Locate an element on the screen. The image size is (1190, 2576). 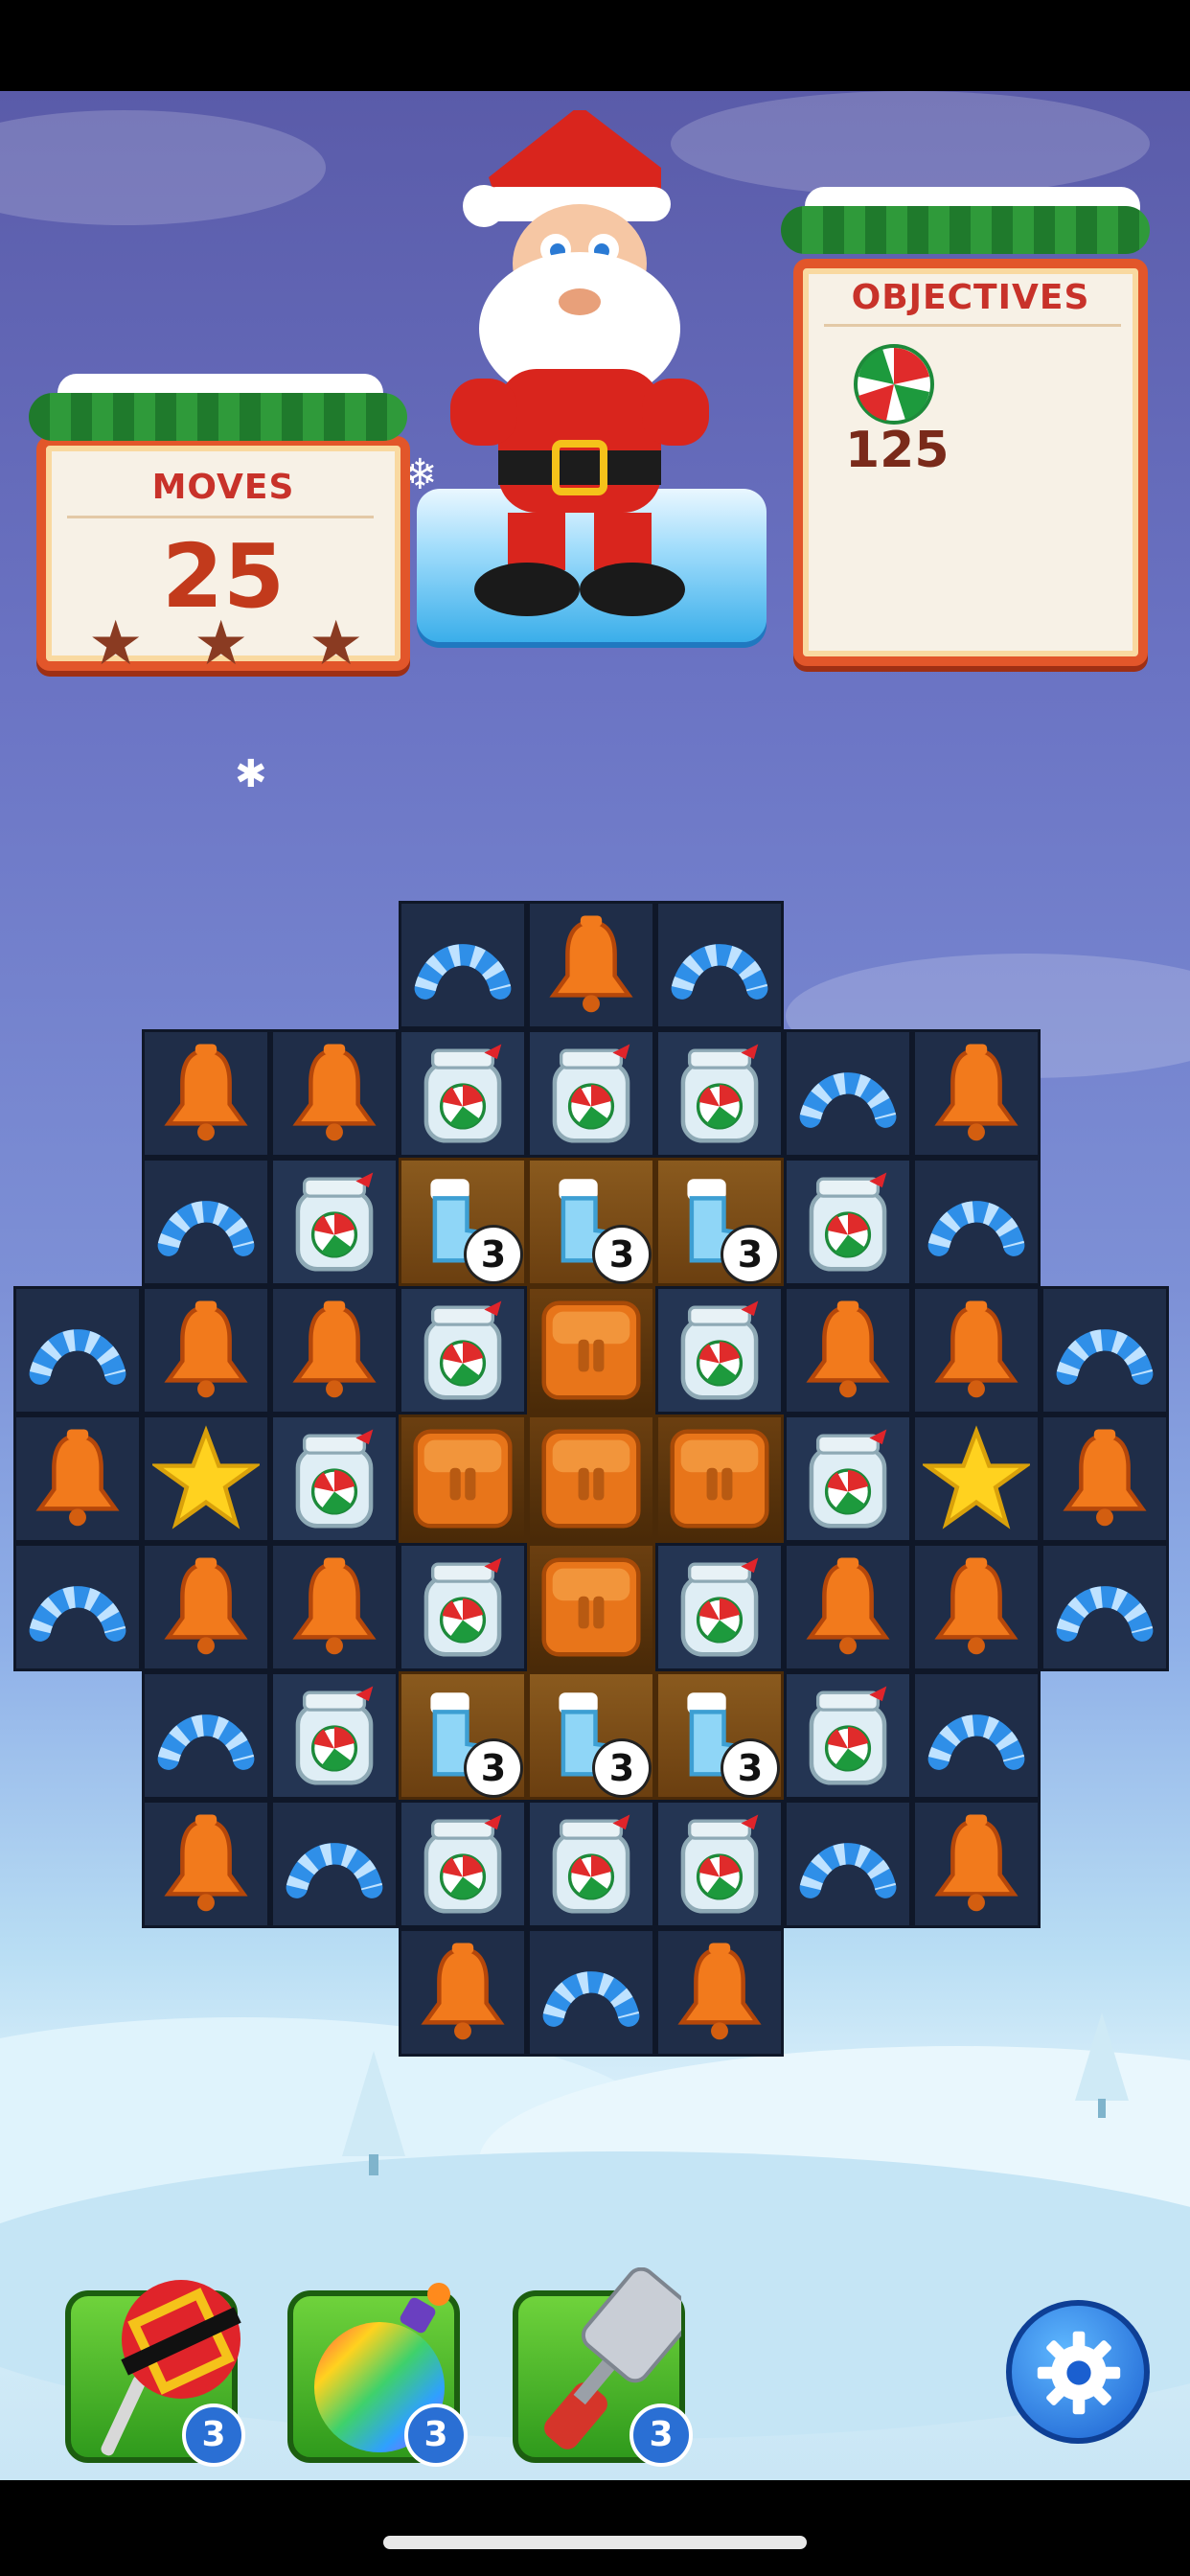
gear-icon is located at coordinates (1079, 2373).